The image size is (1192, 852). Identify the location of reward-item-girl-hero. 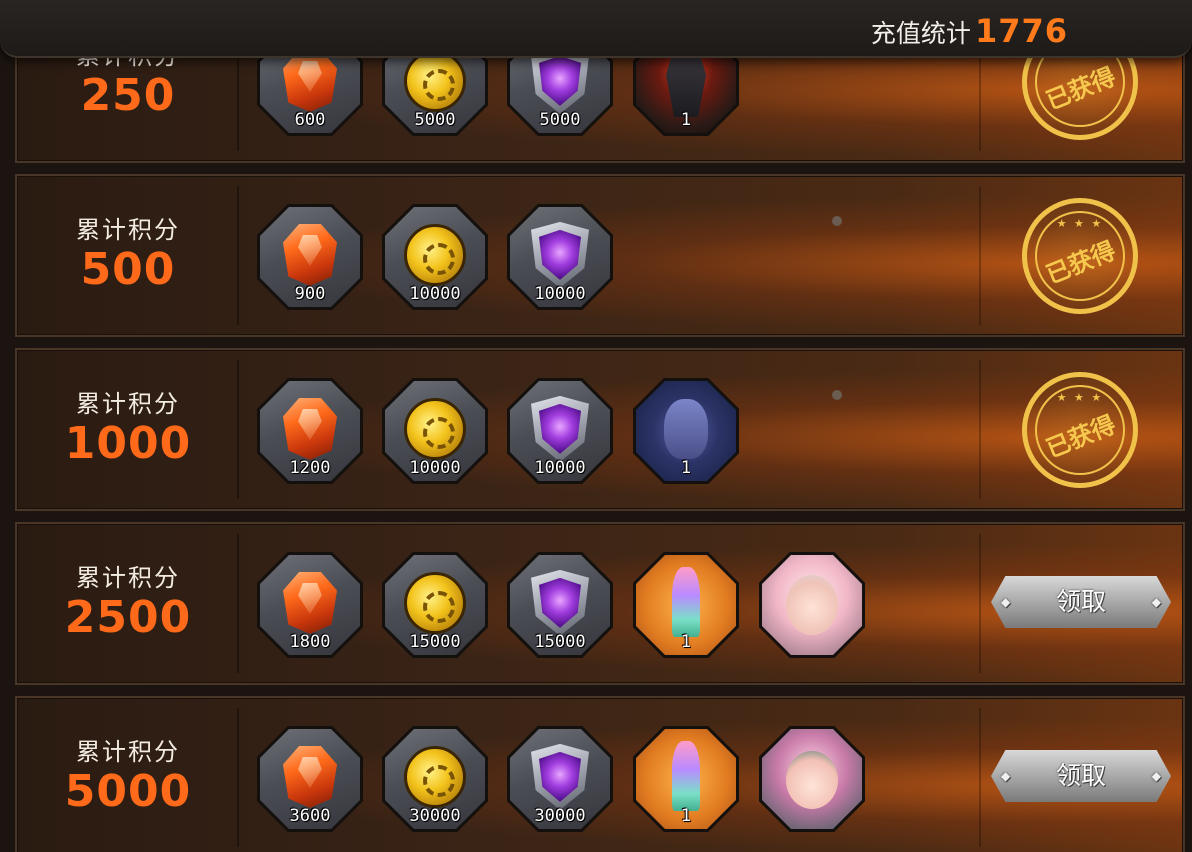
(812, 605).